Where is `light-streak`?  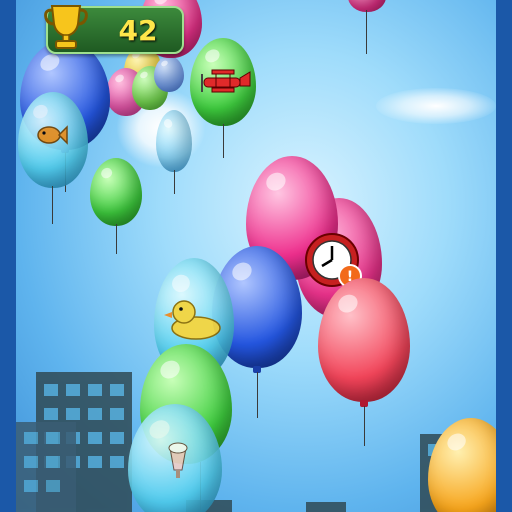 light-streak is located at coordinates (436, 106).